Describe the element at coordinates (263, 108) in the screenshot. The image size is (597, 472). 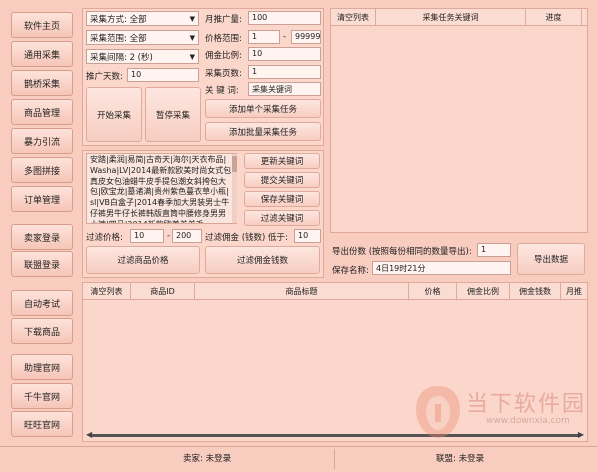
I see `add-single-task-button: 添加单个采集任务` at that location.